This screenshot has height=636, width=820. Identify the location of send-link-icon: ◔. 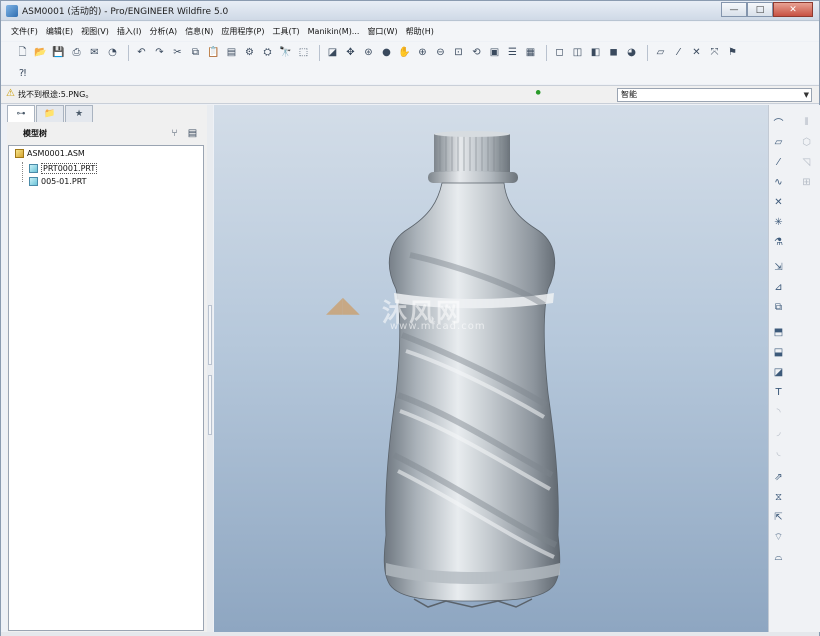
(112, 53).